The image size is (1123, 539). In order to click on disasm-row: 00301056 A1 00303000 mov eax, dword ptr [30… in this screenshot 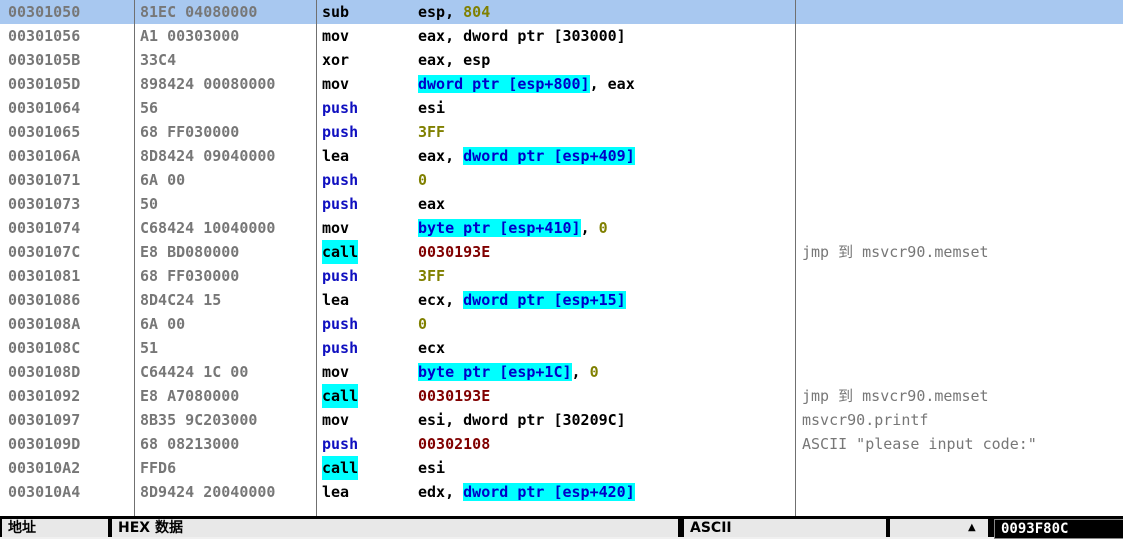, I will do `click(561, 36)`.